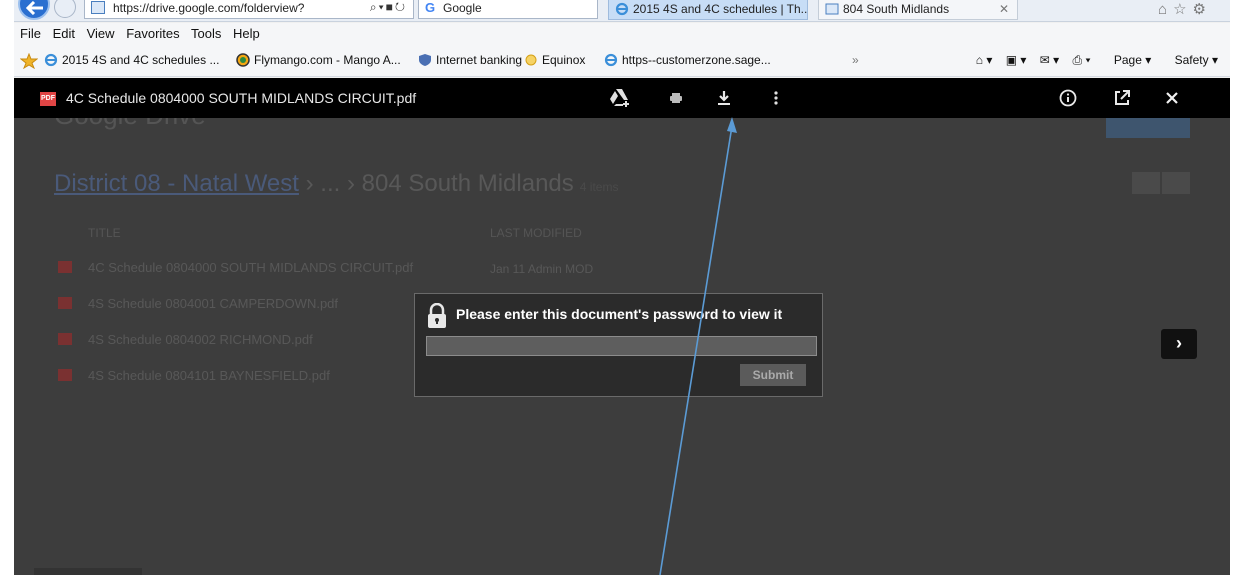 This screenshot has height=575, width=1239. Describe the element at coordinates (984, 60) in the screenshot. I see `home-icon: ⌂ ▾` at that location.